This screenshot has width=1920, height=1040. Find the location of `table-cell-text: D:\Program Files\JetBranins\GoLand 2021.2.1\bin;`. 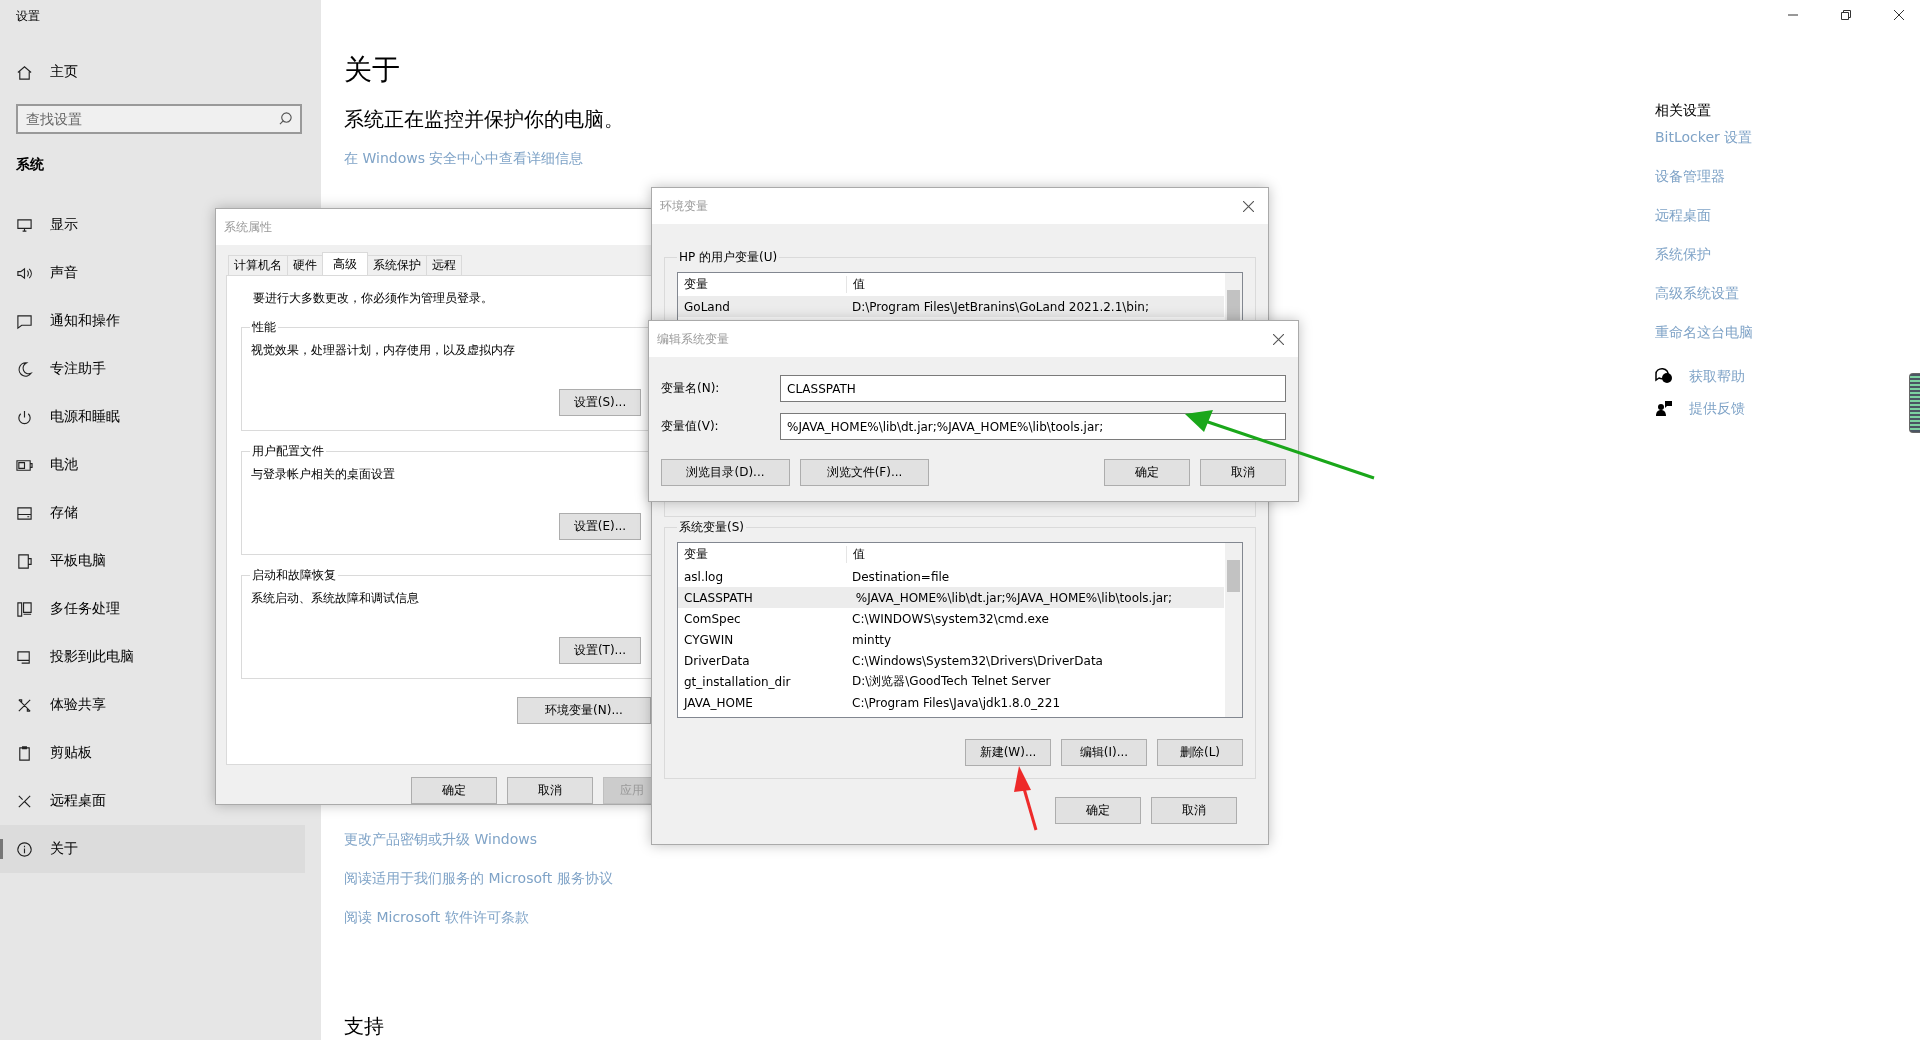

table-cell-text: D:\Program Files\JetBranins\GoLand 2021.2.1\bin; is located at coordinates (1000, 306).